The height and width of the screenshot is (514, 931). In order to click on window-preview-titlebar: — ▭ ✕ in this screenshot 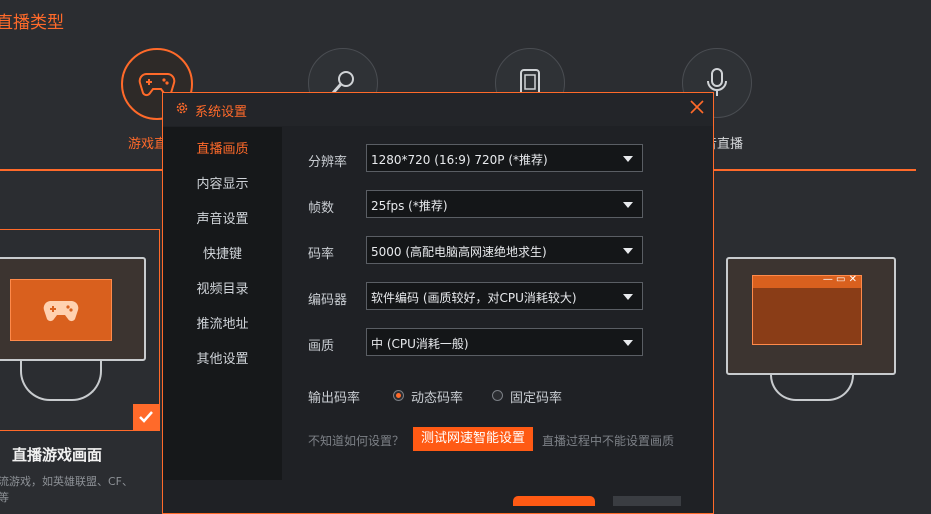, I will do `click(807, 281)`.